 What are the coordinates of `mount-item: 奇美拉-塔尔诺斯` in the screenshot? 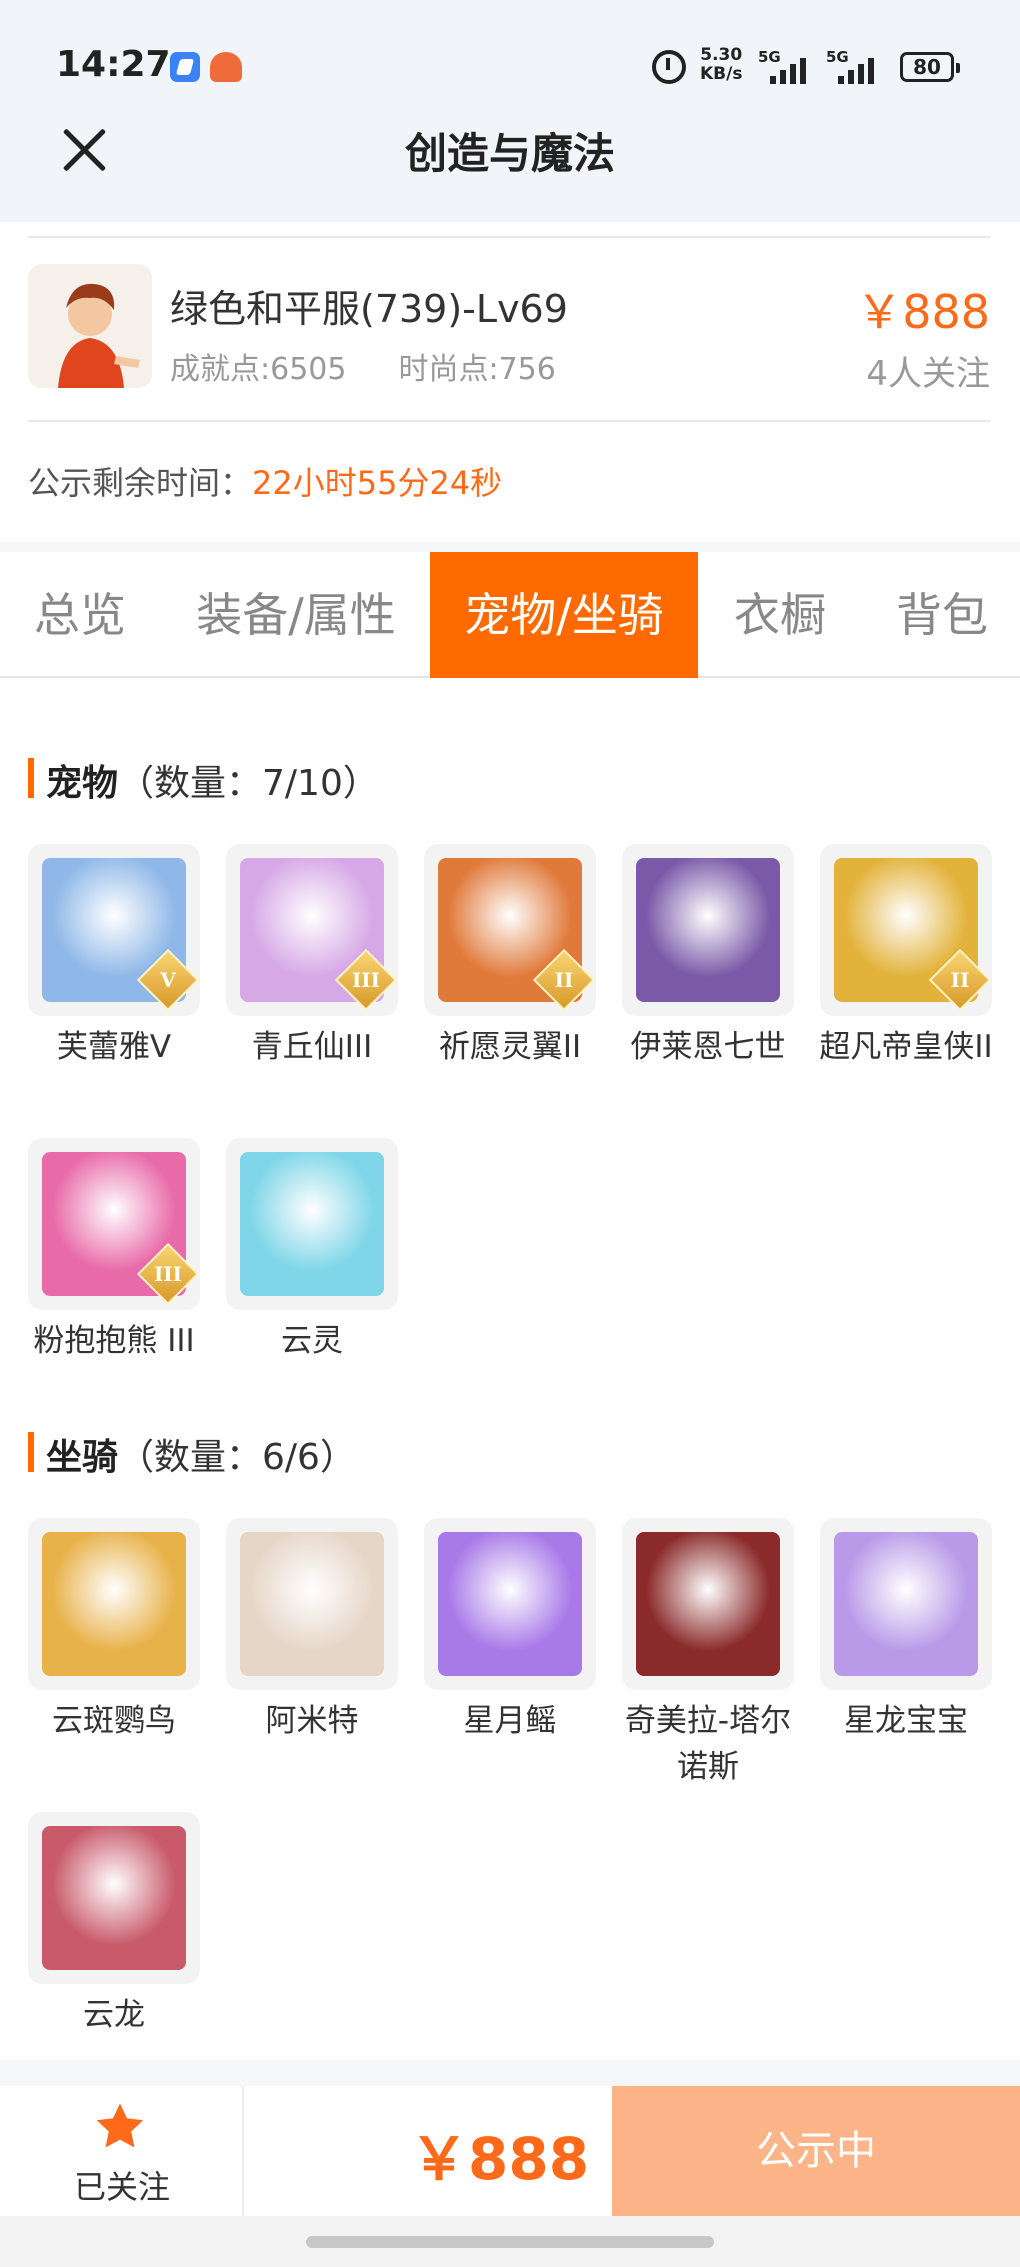 It's located at (708, 1654).